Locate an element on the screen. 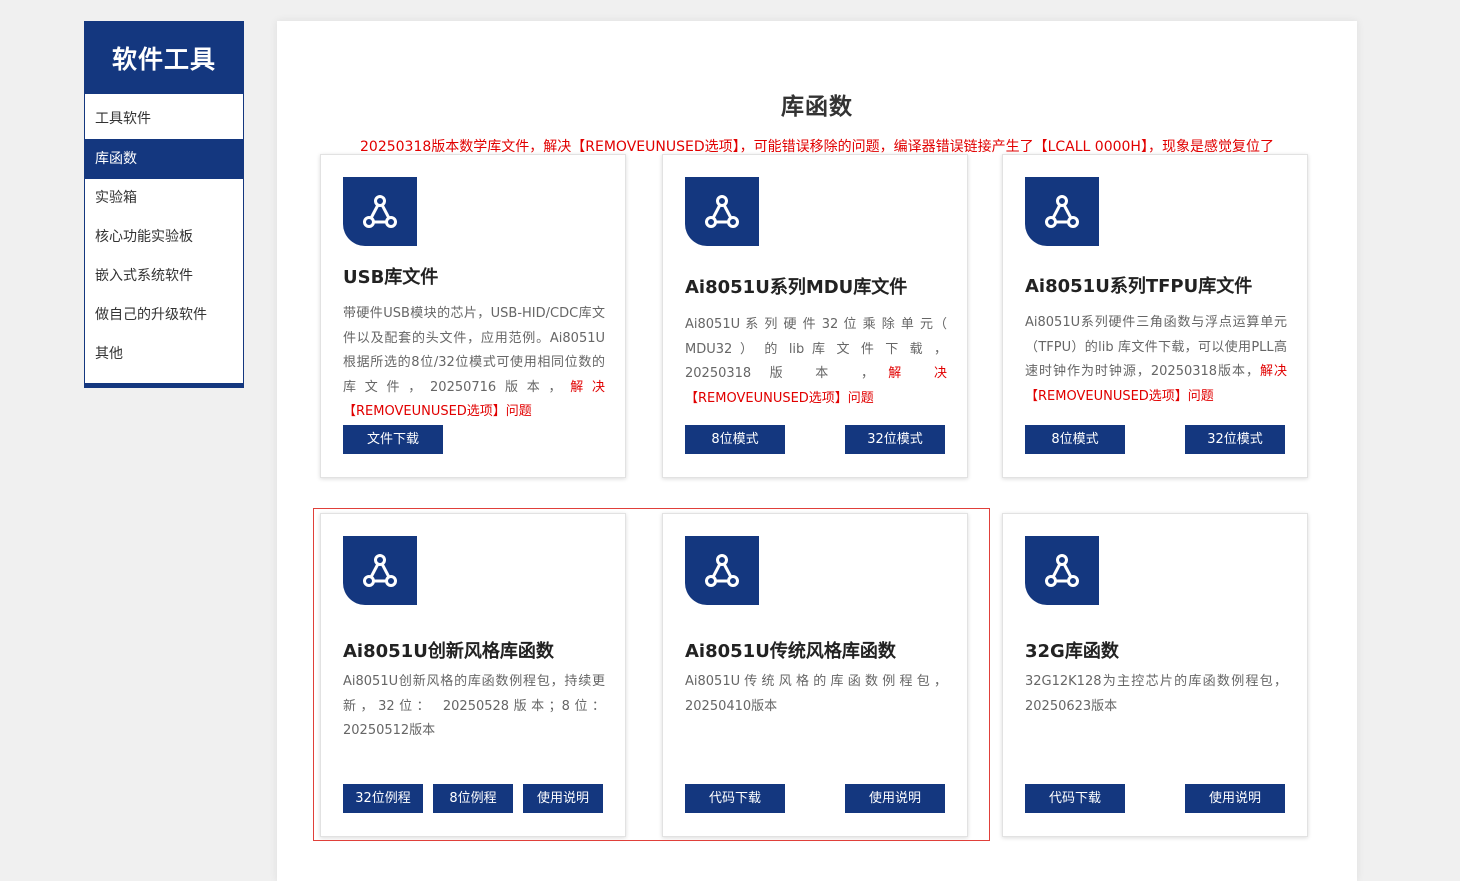 The height and width of the screenshot is (881, 1460). 8bit-examples-button: 8位例程 is located at coordinates (473, 798).